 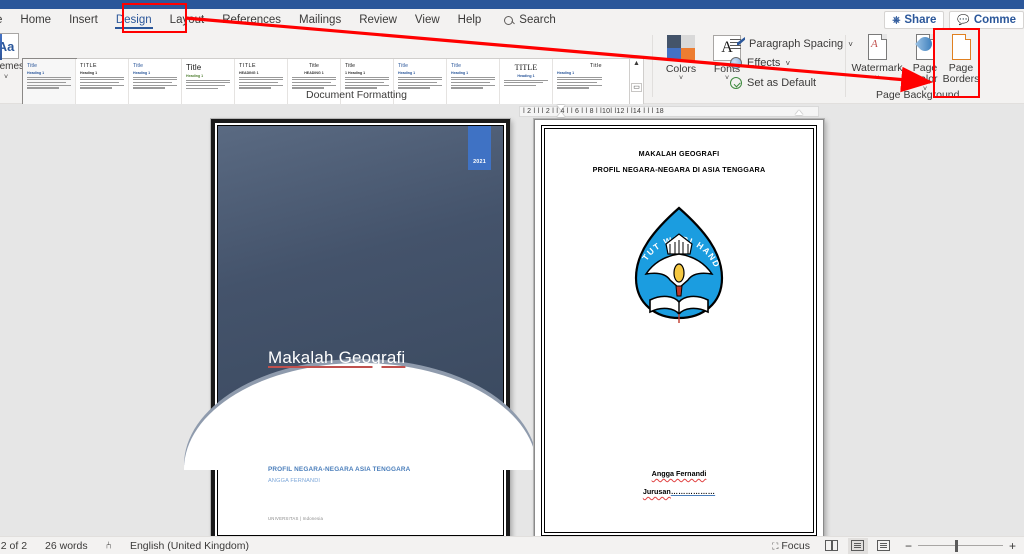 I want to click on page-borders-icon, so click(x=961, y=48).